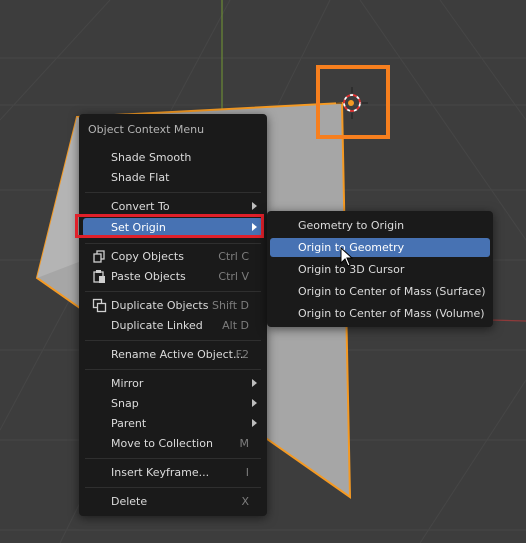 Image resolution: width=526 pixels, height=543 pixels. I want to click on origin-point-icon, so click(351, 103).